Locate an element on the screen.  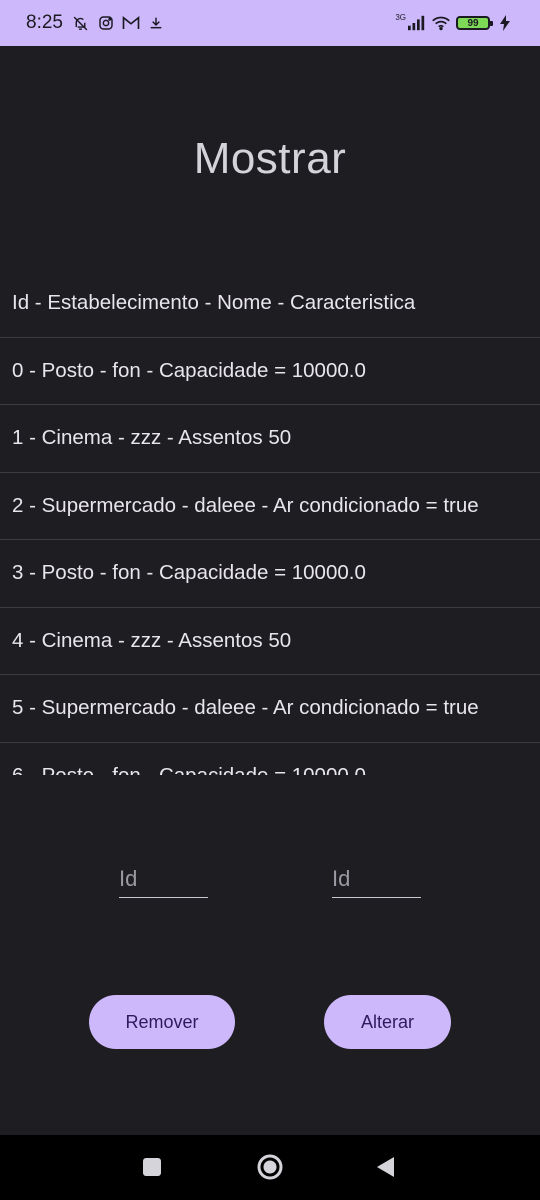
alter-button: Alterar is located at coordinates (387, 1022).